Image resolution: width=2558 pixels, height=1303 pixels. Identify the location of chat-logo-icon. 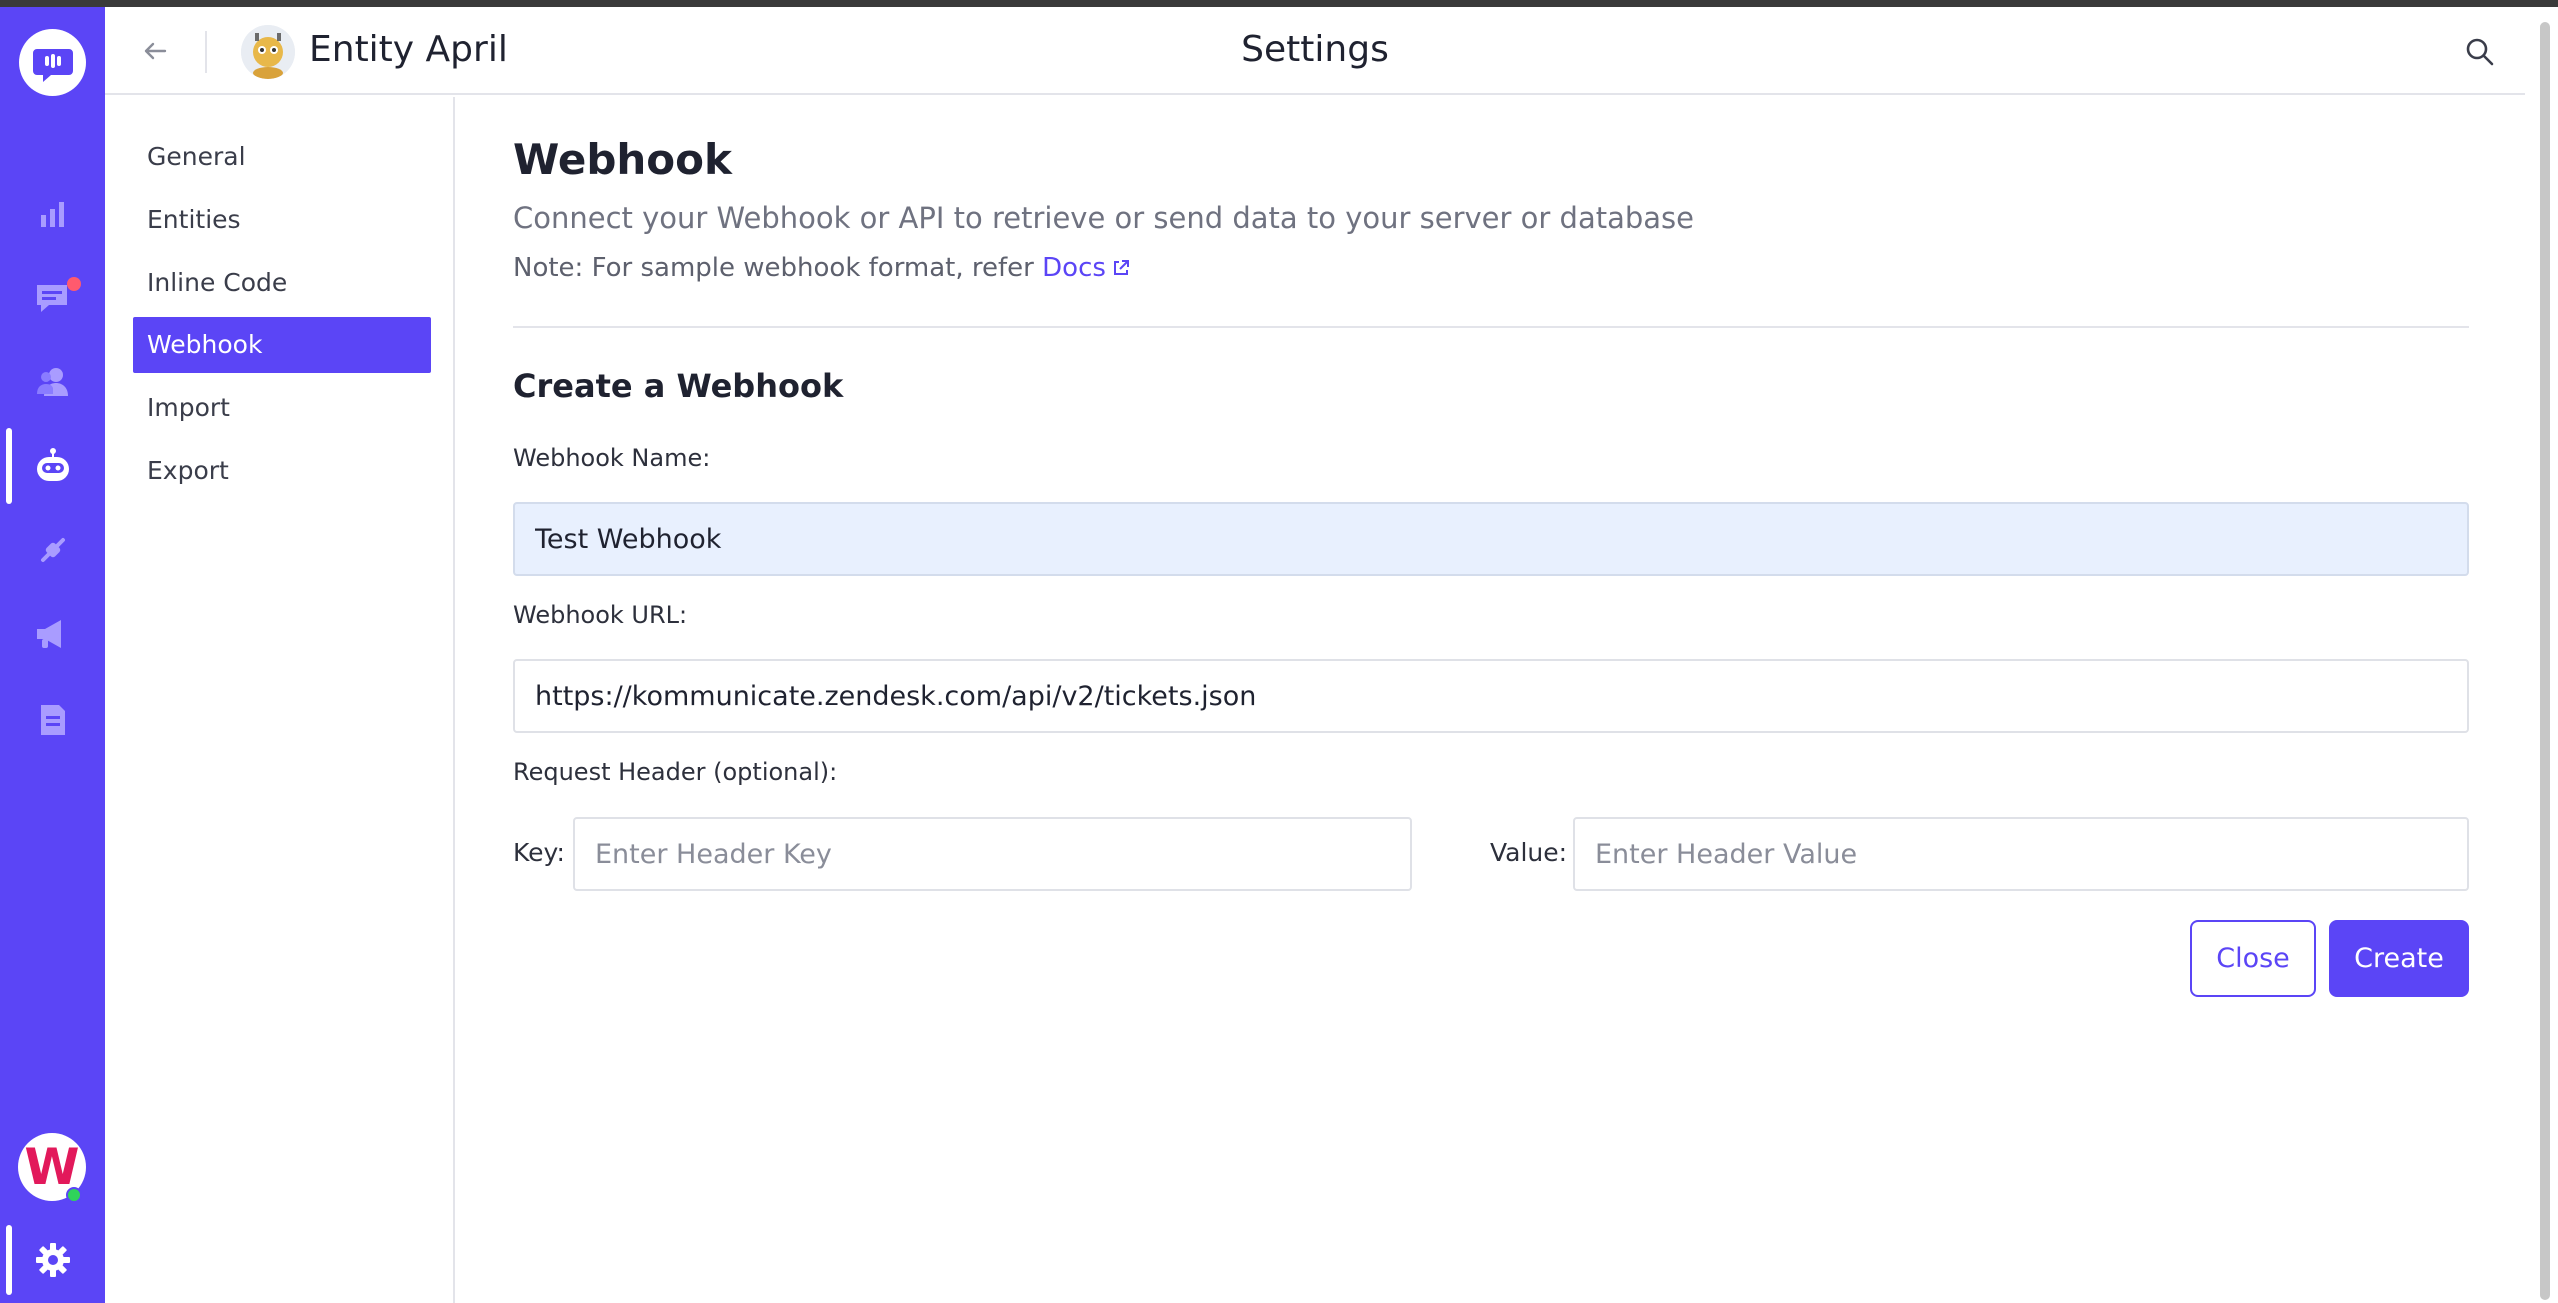
(52, 65).